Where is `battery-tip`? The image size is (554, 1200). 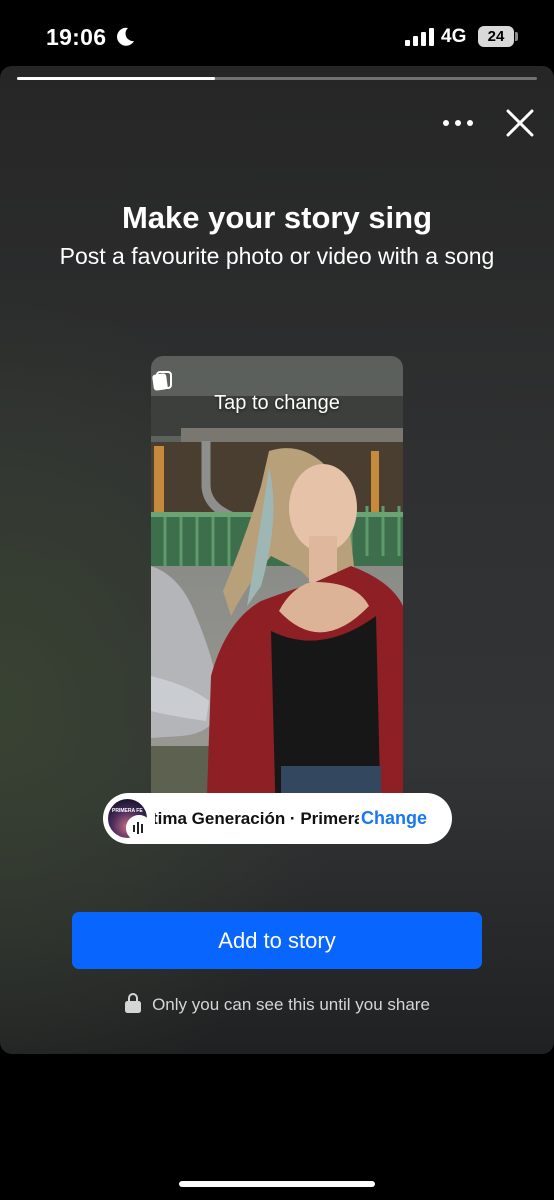 battery-tip is located at coordinates (516, 36).